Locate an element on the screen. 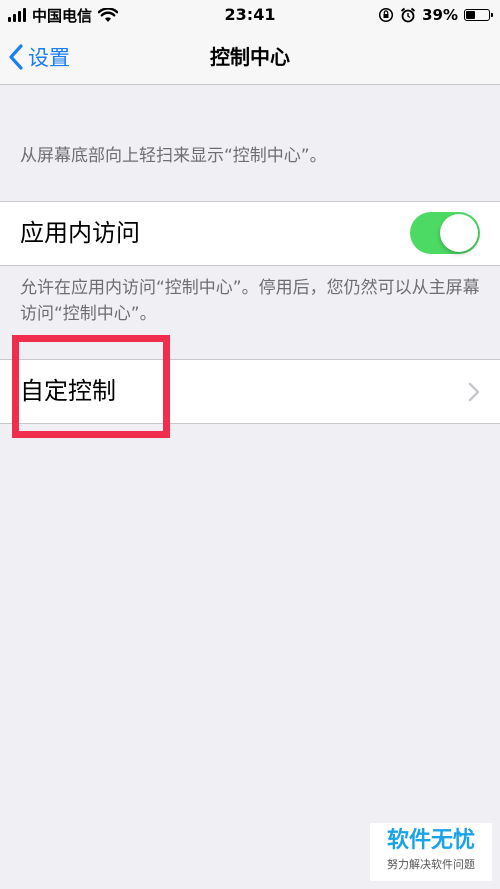 The image size is (500, 889). access-within-apps-label: 应用内访问 is located at coordinates (80, 233).